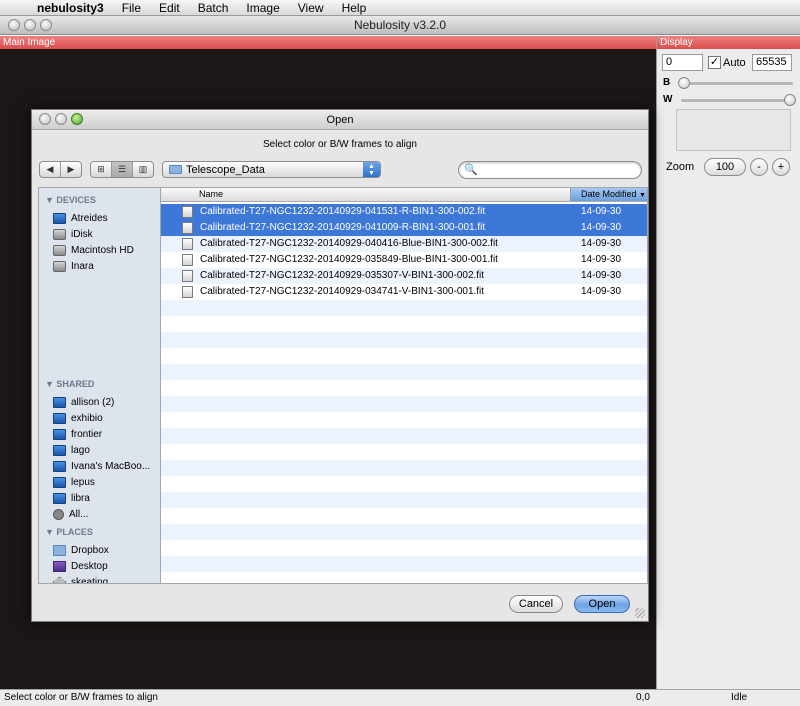 The image size is (800, 706). What do you see at coordinates (684, 83) in the screenshot?
I see `black-slider-knob` at bounding box center [684, 83].